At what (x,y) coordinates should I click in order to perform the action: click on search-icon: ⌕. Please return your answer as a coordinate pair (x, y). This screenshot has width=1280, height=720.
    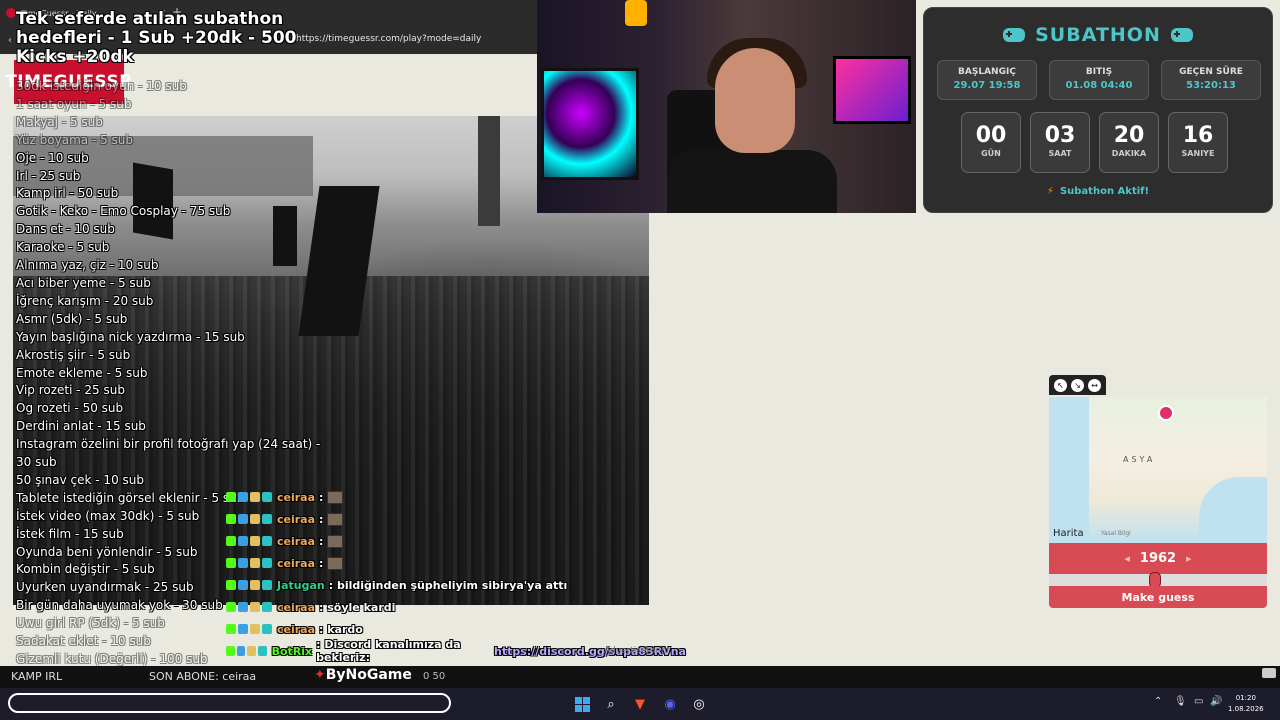
    Looking at the image, I should click on (611, 704).